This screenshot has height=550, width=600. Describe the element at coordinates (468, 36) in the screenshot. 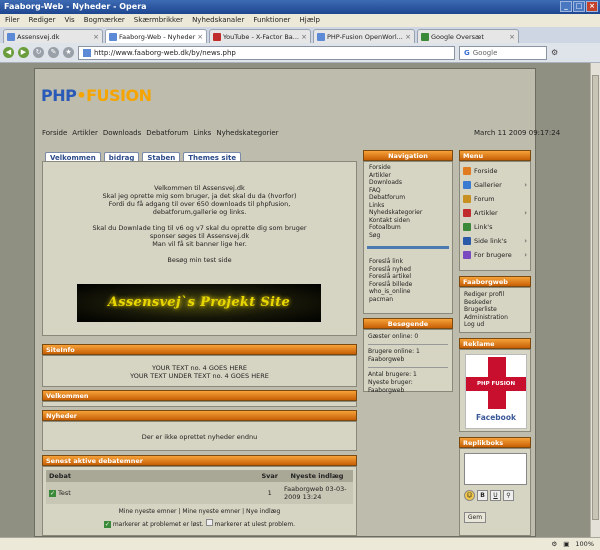

I see `browser-tab: Google Oversæt ×` at that location.